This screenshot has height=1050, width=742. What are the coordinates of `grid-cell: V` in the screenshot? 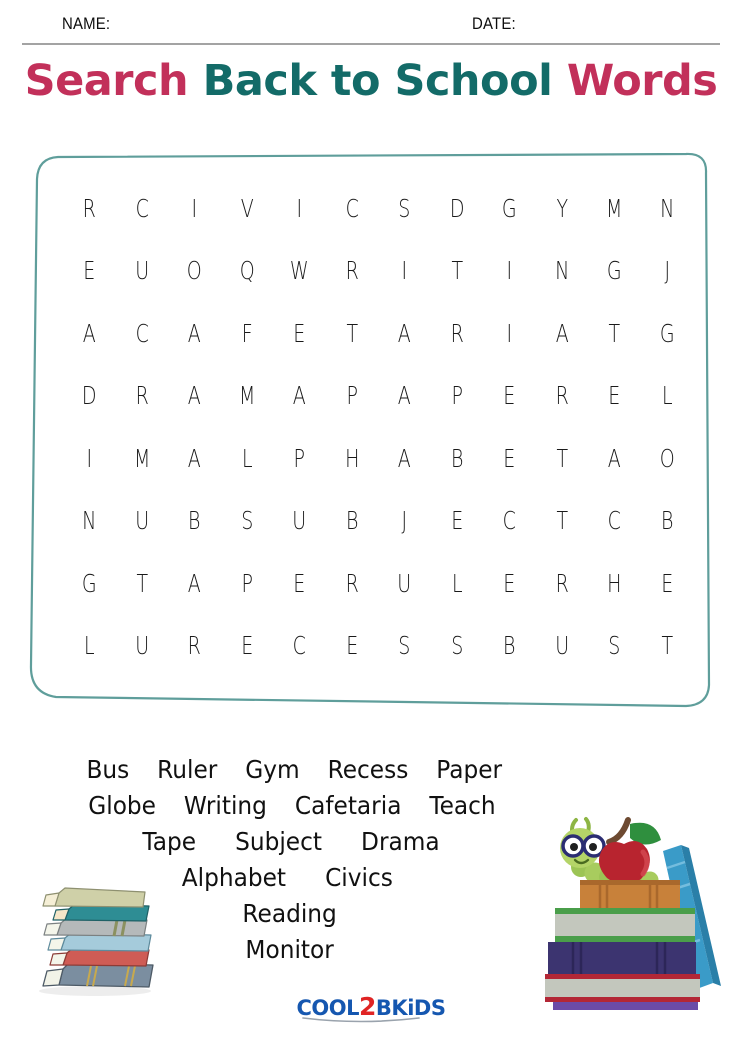 It's located at (247, 208).